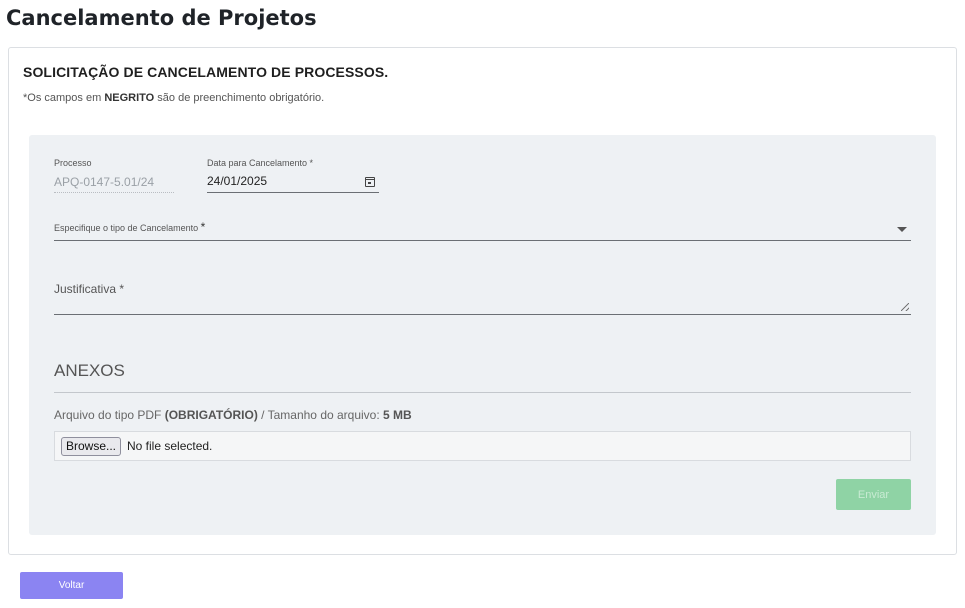 The image size is (965, 608). I want to click on note-suffix: são de preenchimento obrigatório., so click(239, 98).